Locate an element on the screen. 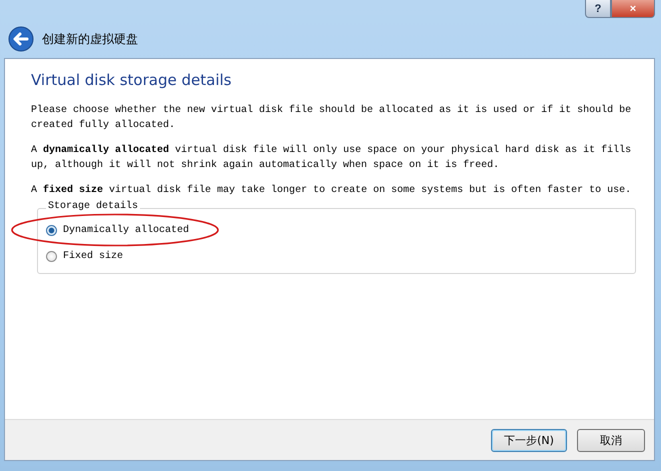 The height and width of the screenshot is (471, 661). back-icon is located at coordinates (21, 39).